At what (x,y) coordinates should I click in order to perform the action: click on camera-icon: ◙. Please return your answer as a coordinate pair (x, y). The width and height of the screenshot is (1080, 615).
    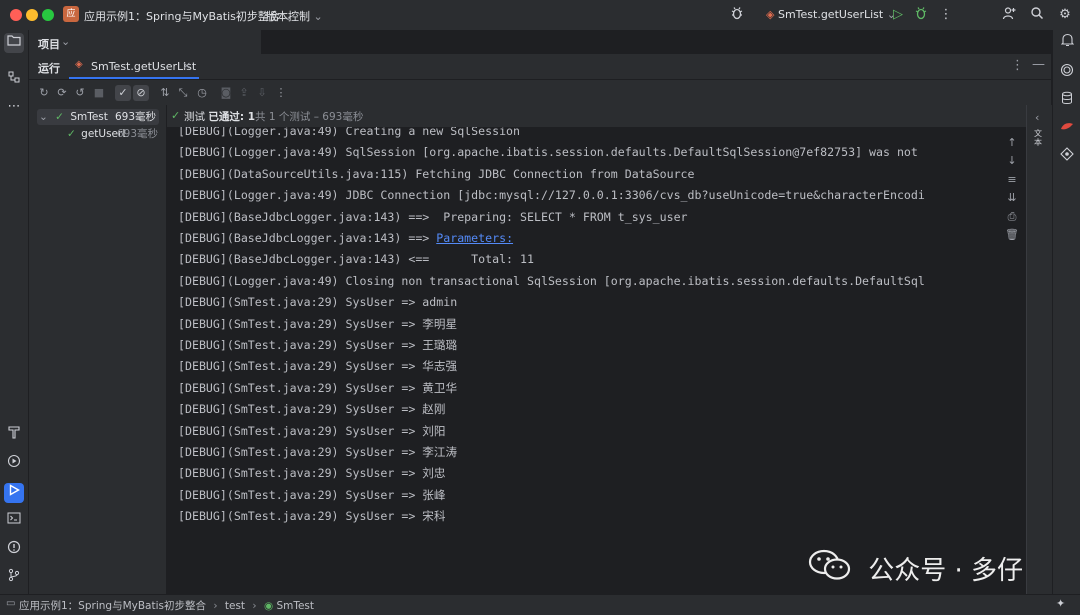
    Looking at the image, I should click on (226, 93).